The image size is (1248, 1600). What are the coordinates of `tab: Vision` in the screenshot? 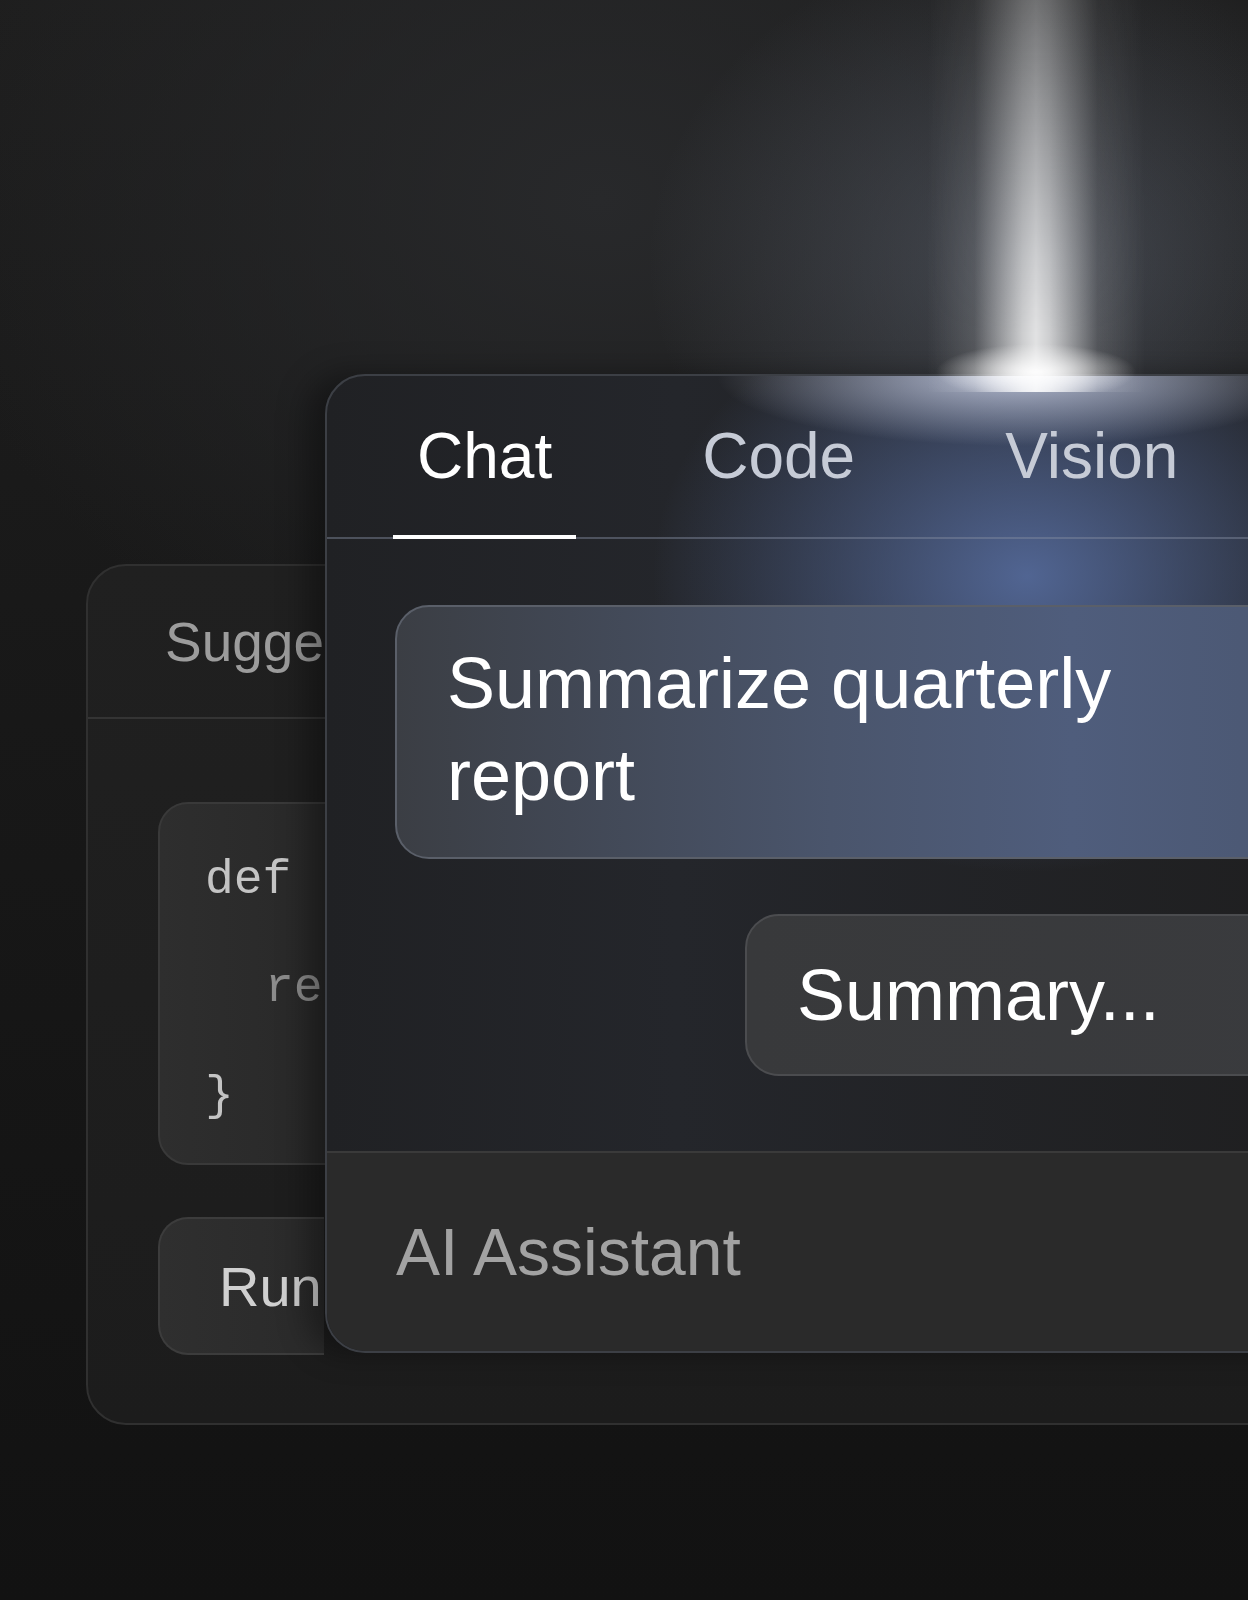 It's located at (1092, 457).